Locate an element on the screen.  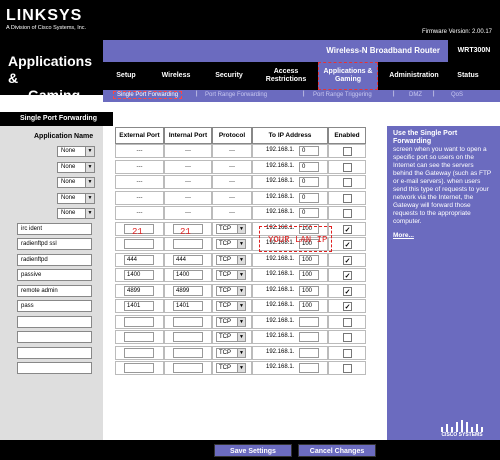
firmware-version: Firmware Version: 2.00.17 is located at coordinates (456, 32).